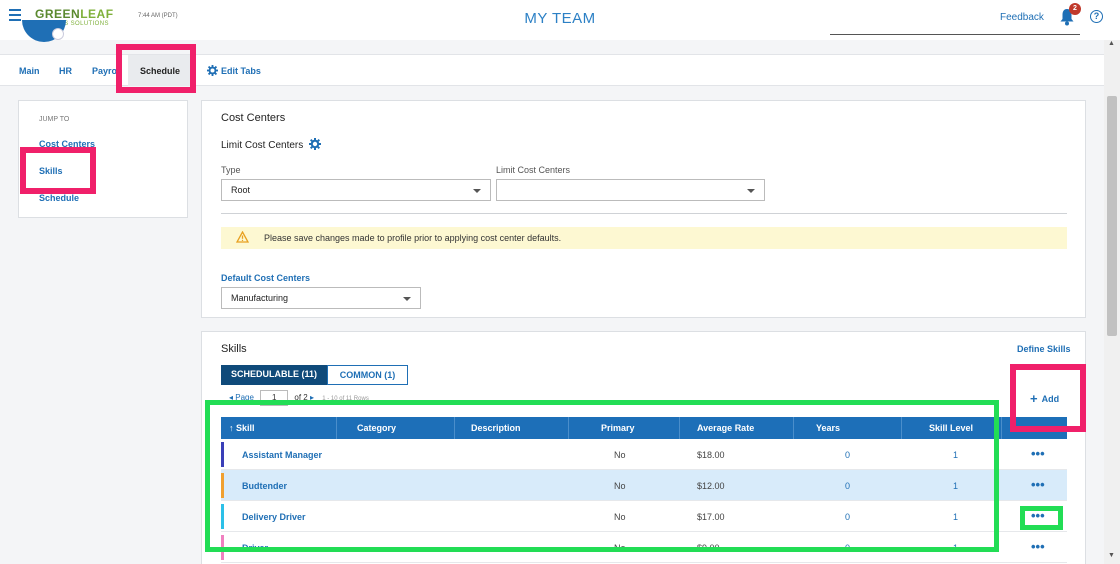 Image resolution: width=1120 pixels, height=564 pixels. Describe the element at coordinates (156, 68) in the screenshot. I see `highlight-schedule-tab` at that location.